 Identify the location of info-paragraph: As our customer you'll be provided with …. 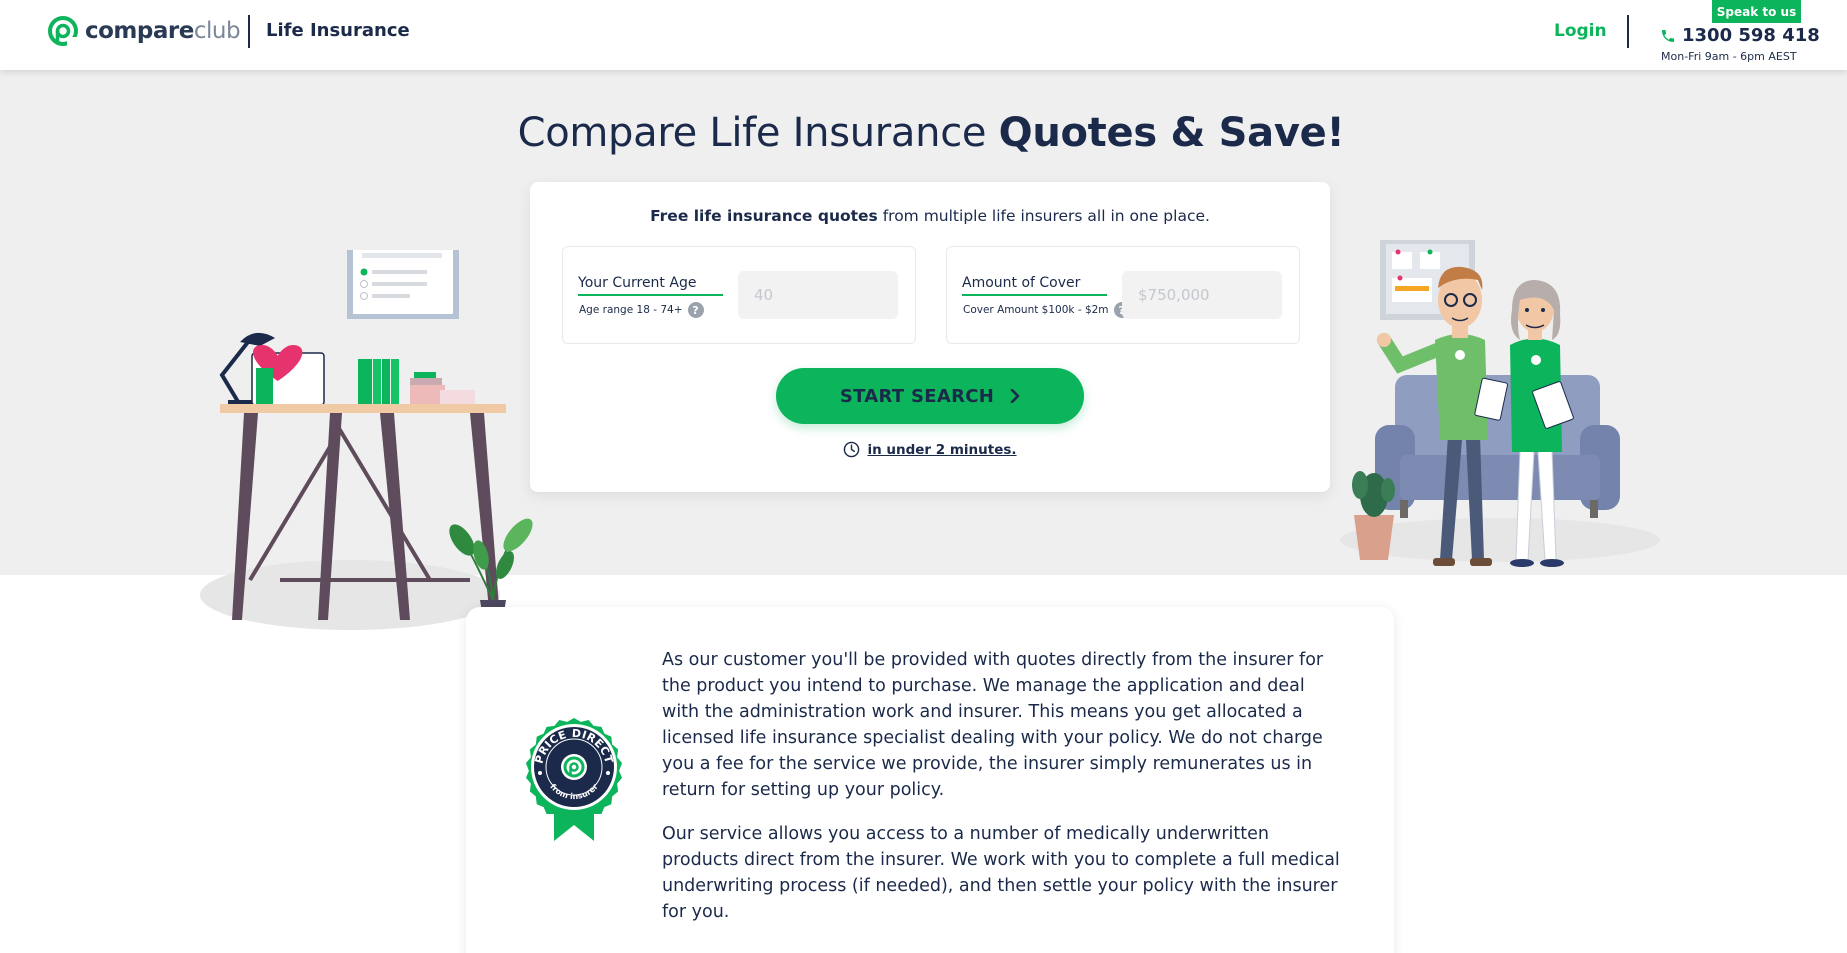
(993, 725).